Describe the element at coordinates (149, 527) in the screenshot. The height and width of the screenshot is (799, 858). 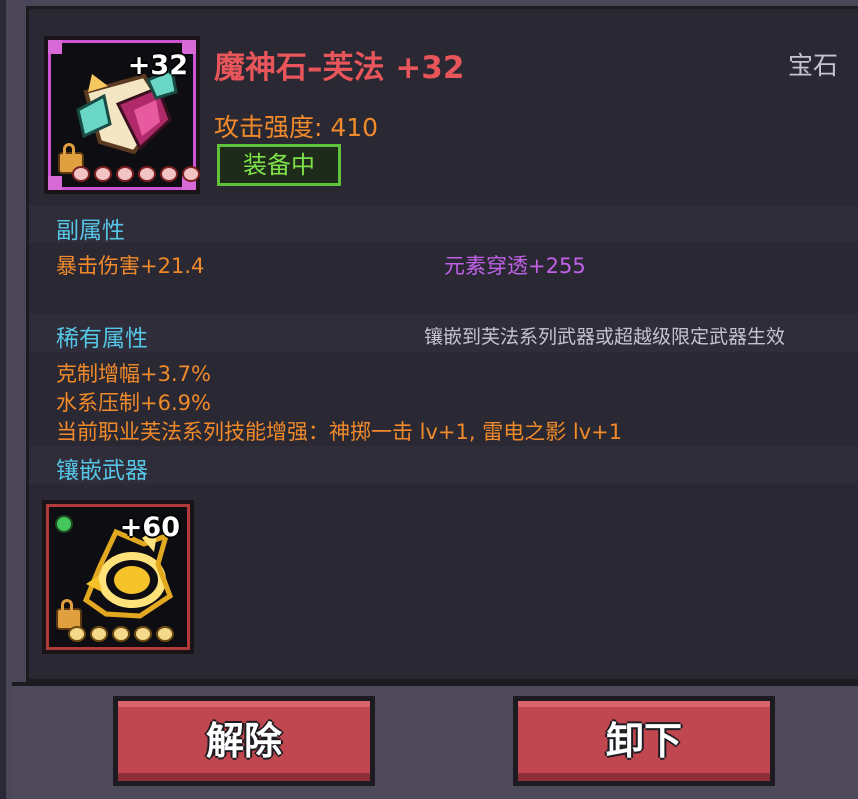
I see `weapon-enhance-level: +60` at that location.